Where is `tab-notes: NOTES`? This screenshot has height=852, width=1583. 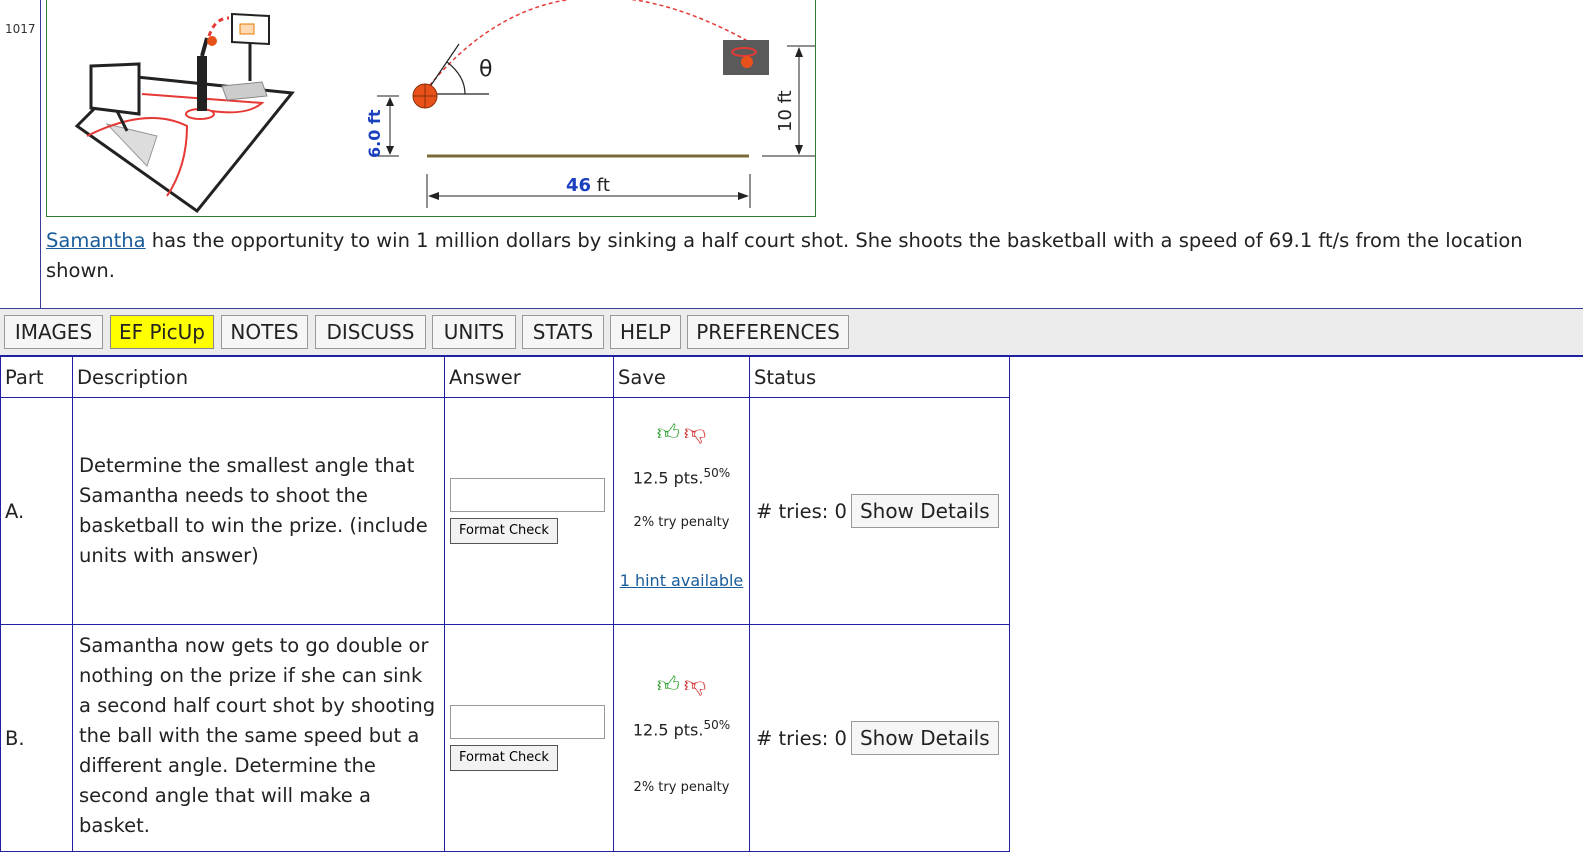 tab-notes: NOTES is located at coordinates (264, 332).